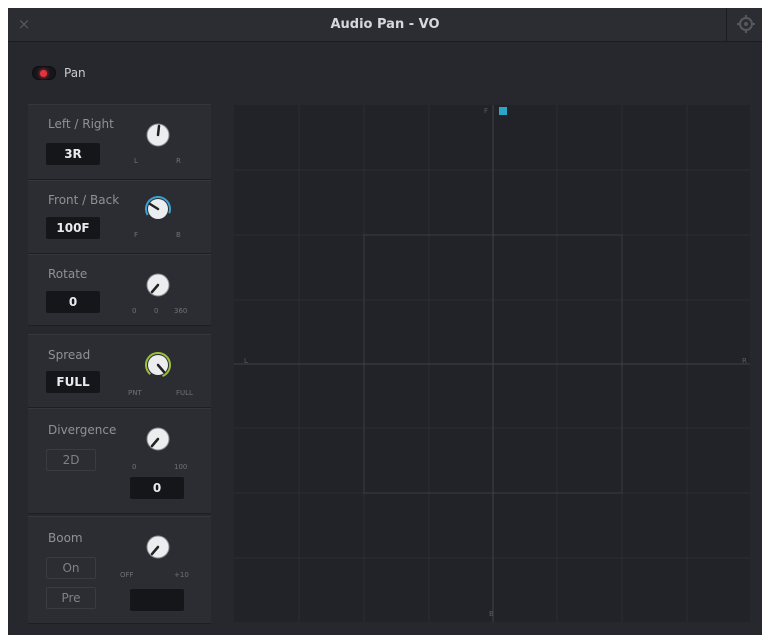 The width and height of the screenshot is (762, 635). What do you see at coordinates (73, 302) in the screenshot?
I see `rotate-value: 0` at bounding box center [73, 302].